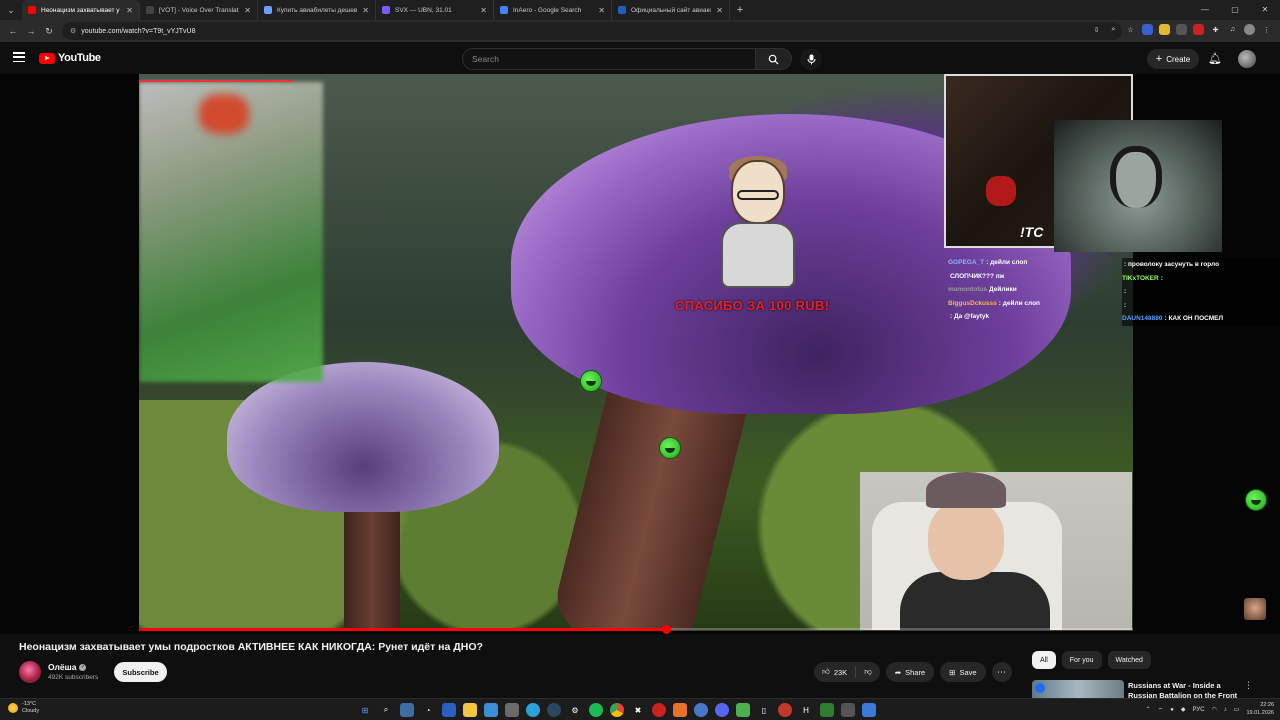 The image size is (1280, 720). Describe the element at coordinates (1260, 709) in the screenshot. I see `system-clock: 22:26 19.01.2026` at that location.